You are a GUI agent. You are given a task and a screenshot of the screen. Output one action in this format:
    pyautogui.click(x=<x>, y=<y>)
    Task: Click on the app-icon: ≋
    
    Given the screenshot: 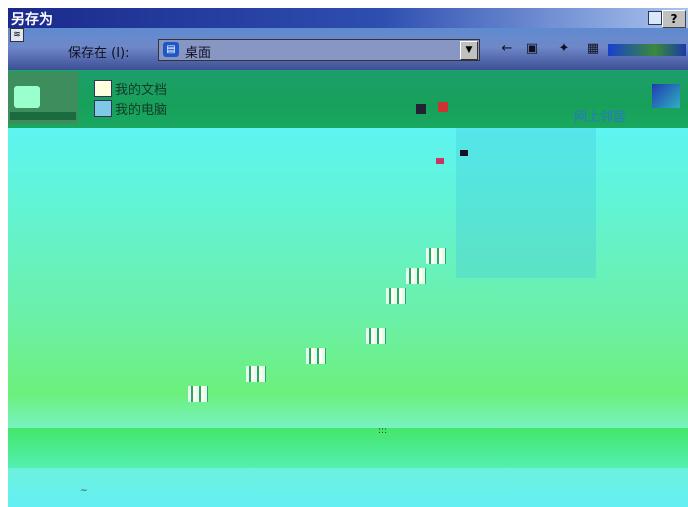 What is the action you would take?
    pyautogui.click(x=17, y=35)
    